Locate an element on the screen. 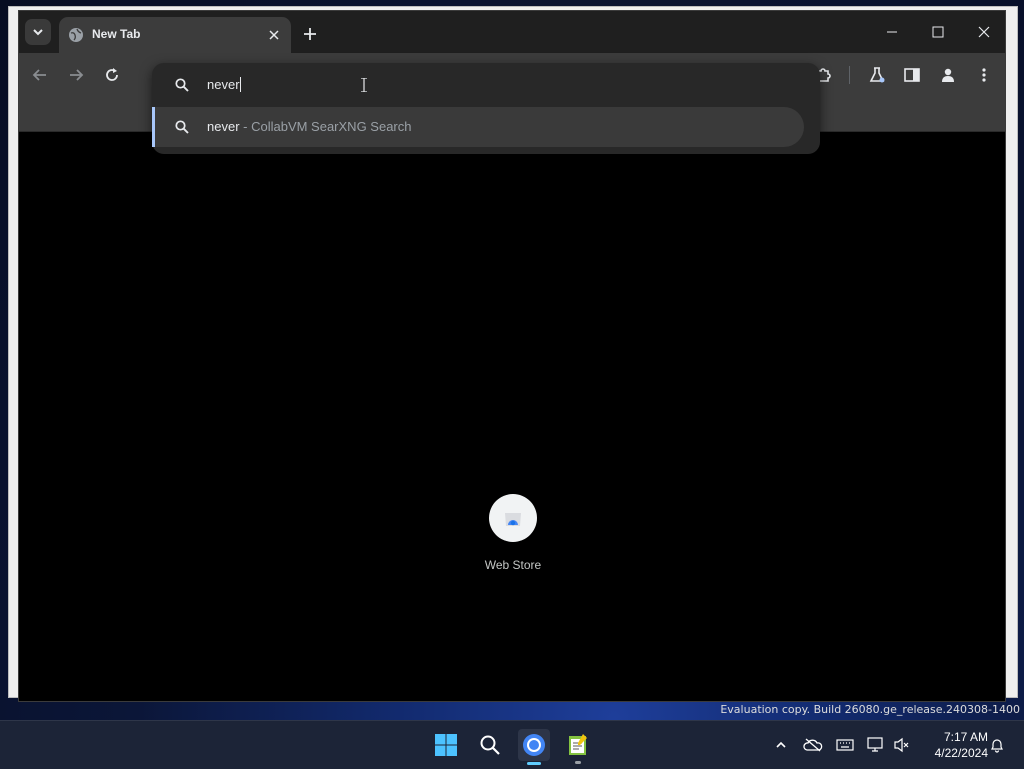  chevron-down-icon is located at coordinates (38, 32).